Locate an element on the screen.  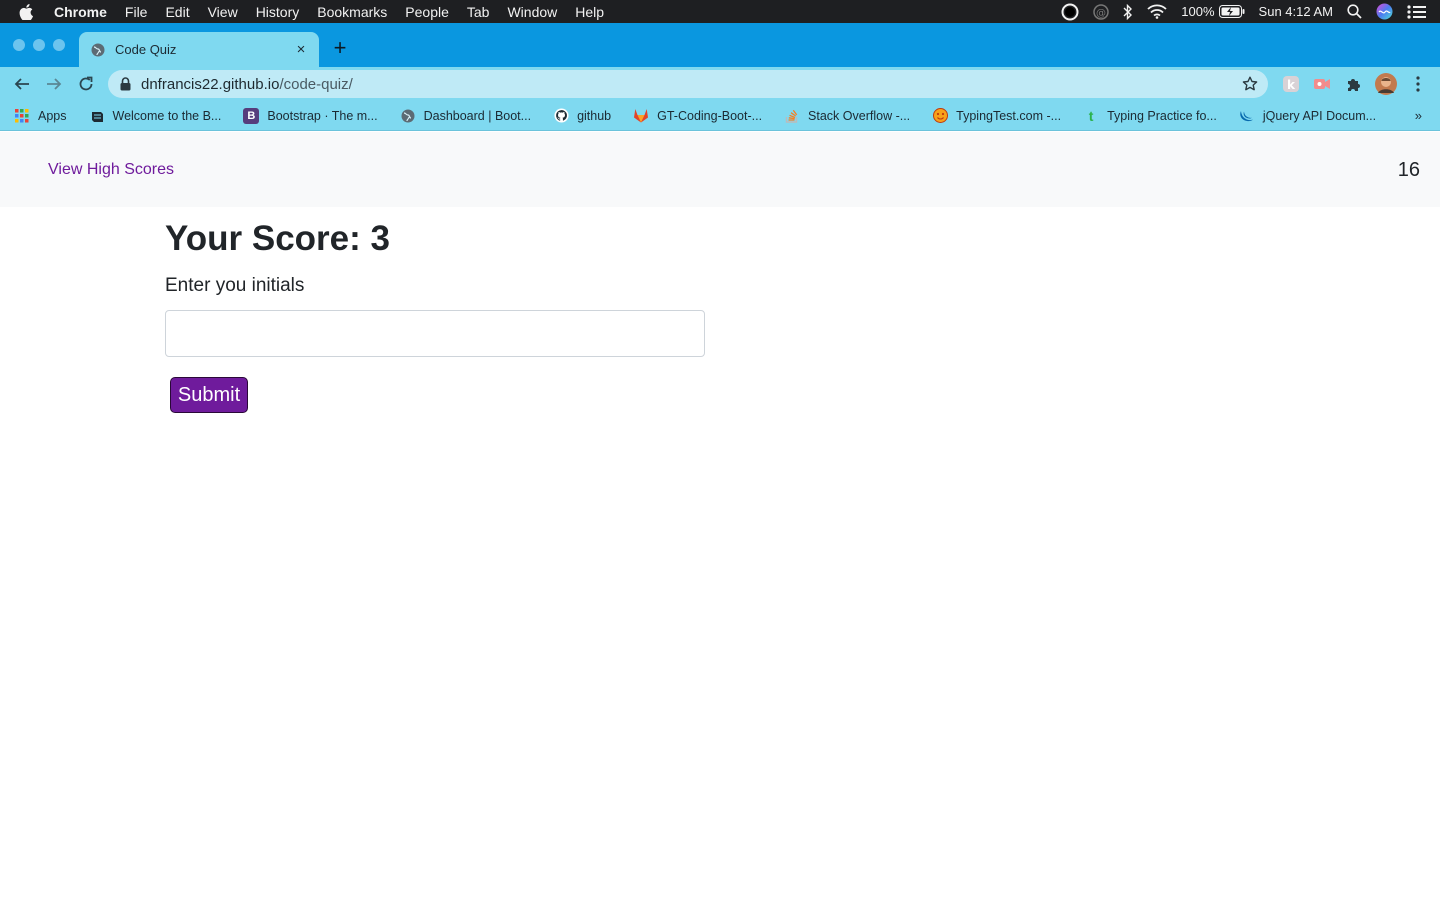
battery-indicator: 100% is located at coordinates (1213, 11).